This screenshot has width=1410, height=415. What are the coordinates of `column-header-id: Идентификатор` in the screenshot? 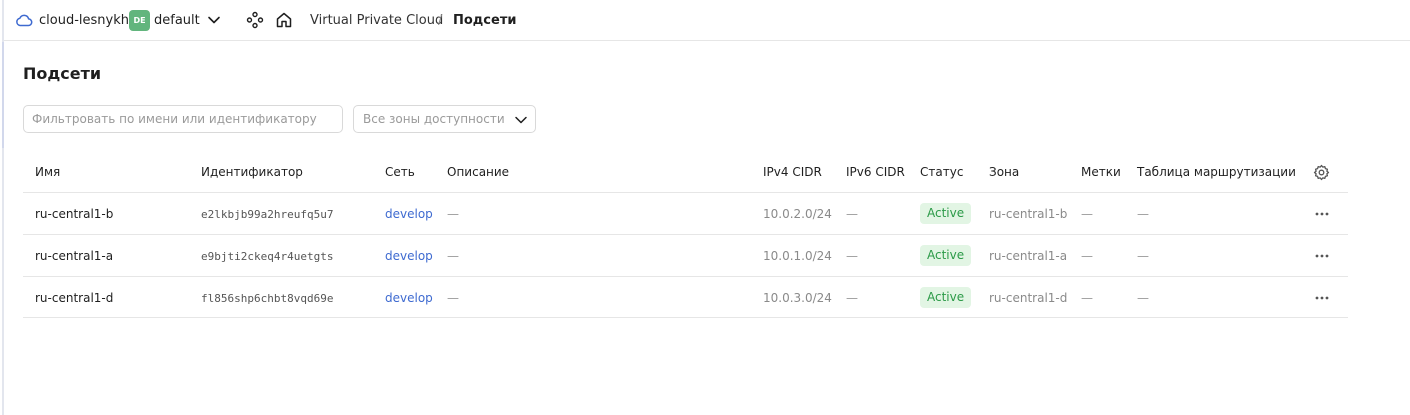 It's located at (252, 172).